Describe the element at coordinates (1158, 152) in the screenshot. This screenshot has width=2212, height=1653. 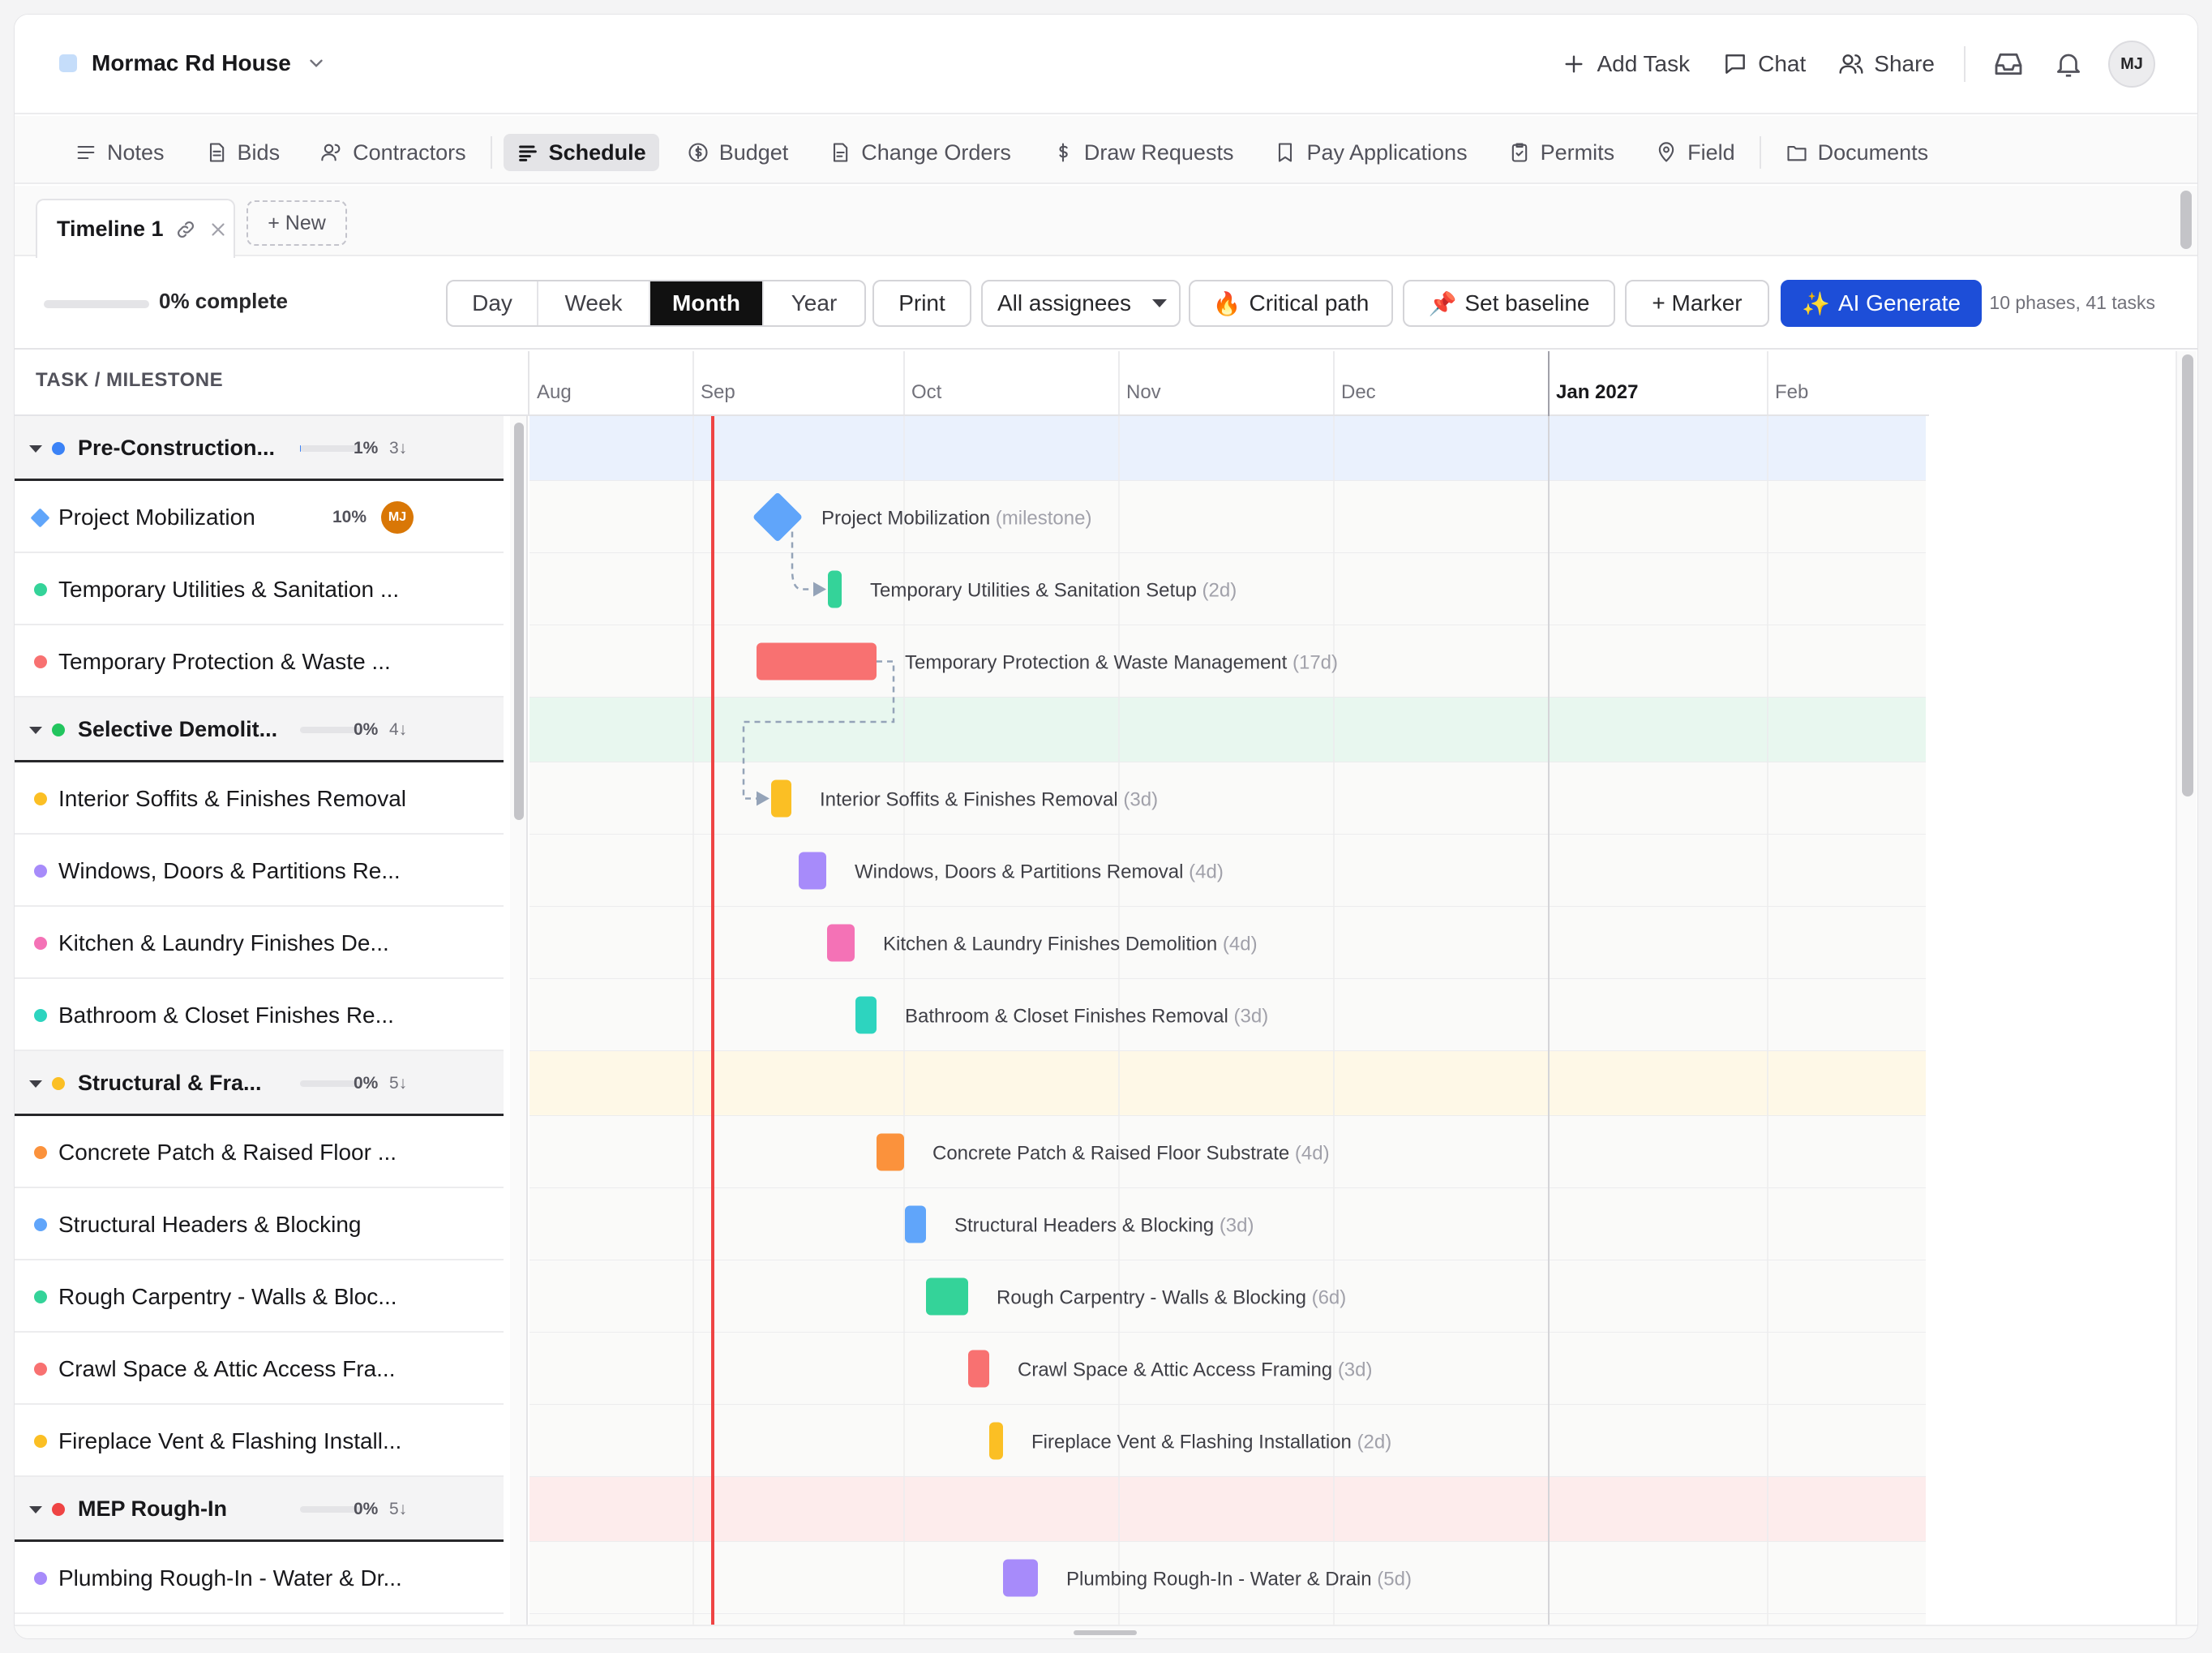
I see `nav-item-label: Draw Requests` at that location.